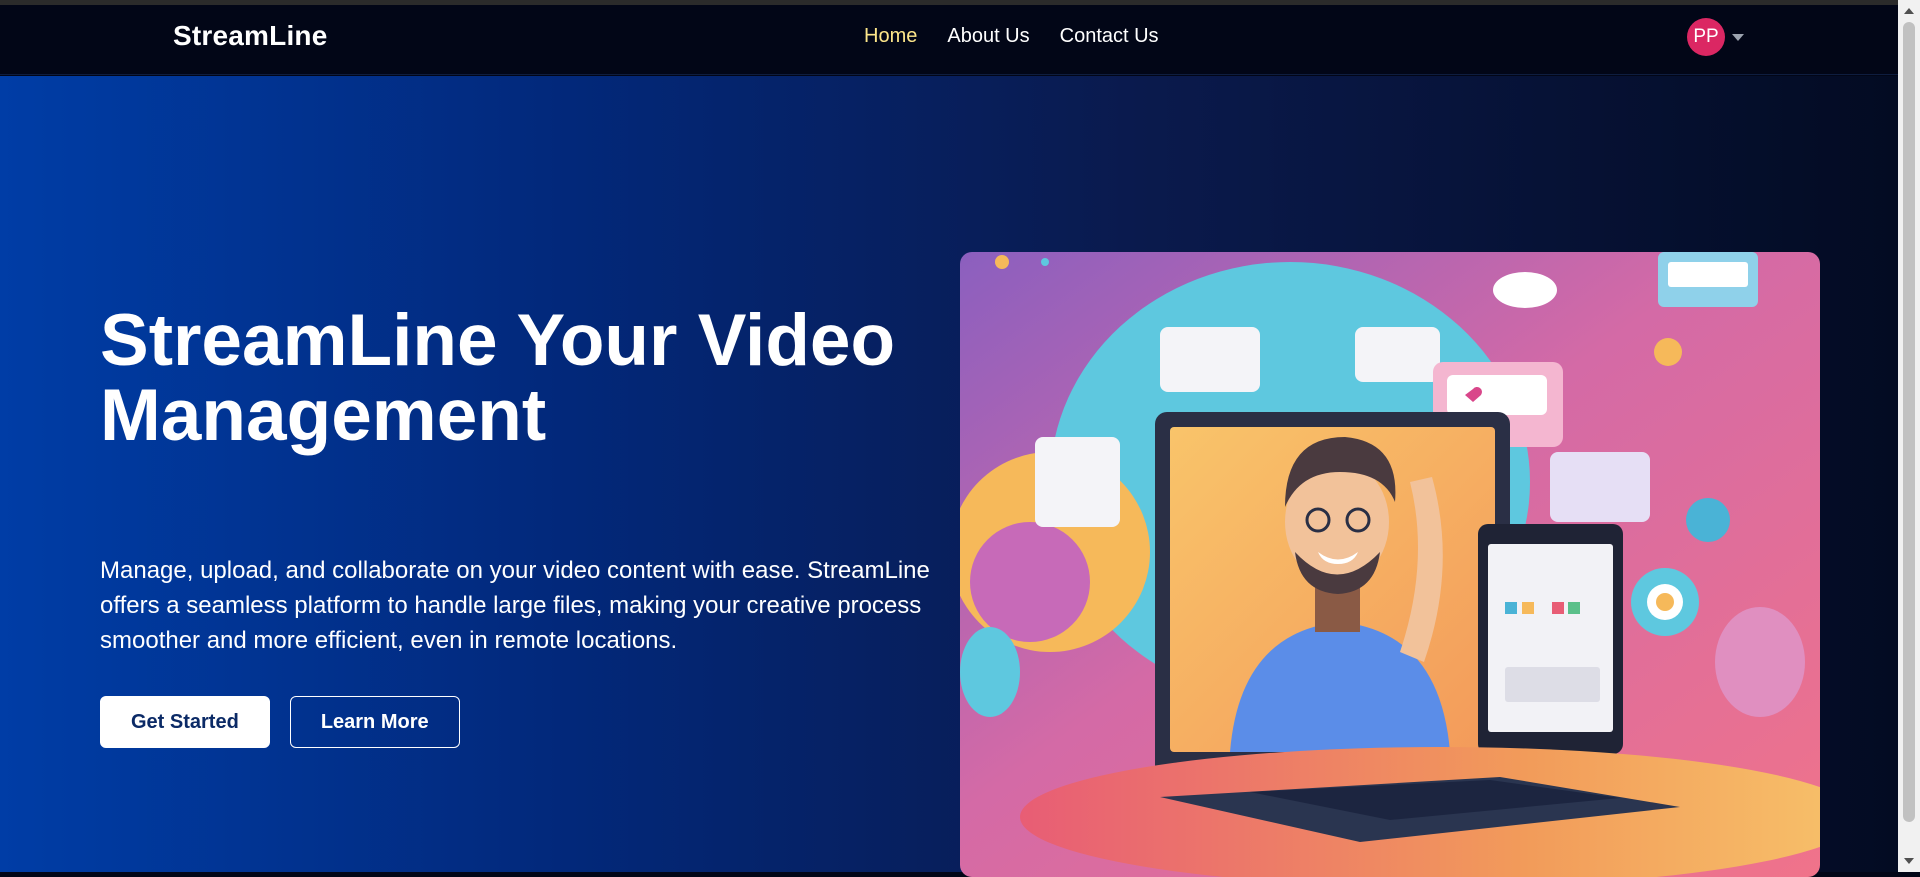  What do you see at coordinates (1909, 11) in the screenshot?
I see `scroll-up-icon` at bounding box center [1909, 11].